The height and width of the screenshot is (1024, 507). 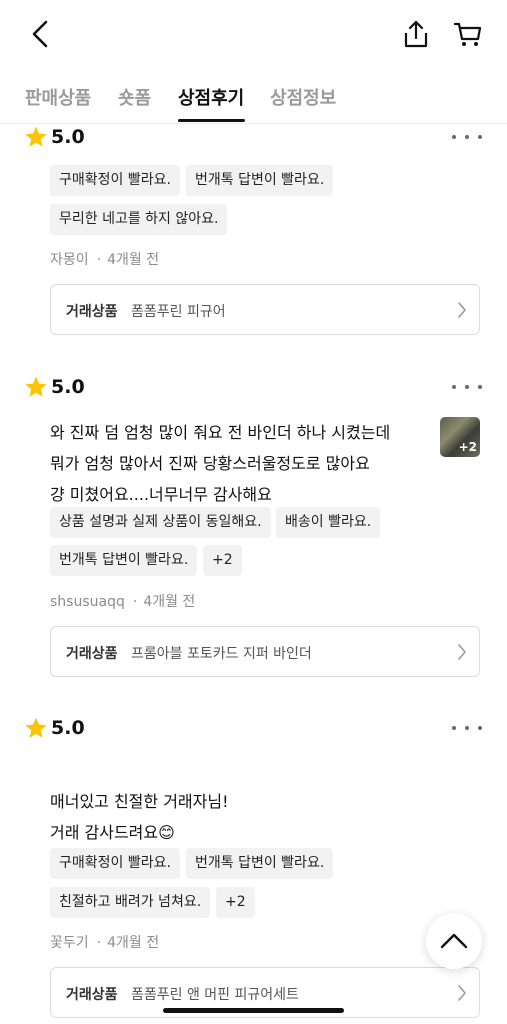 I want to click on review-photo-thumbnail: +2, so click(x=460, y=437).